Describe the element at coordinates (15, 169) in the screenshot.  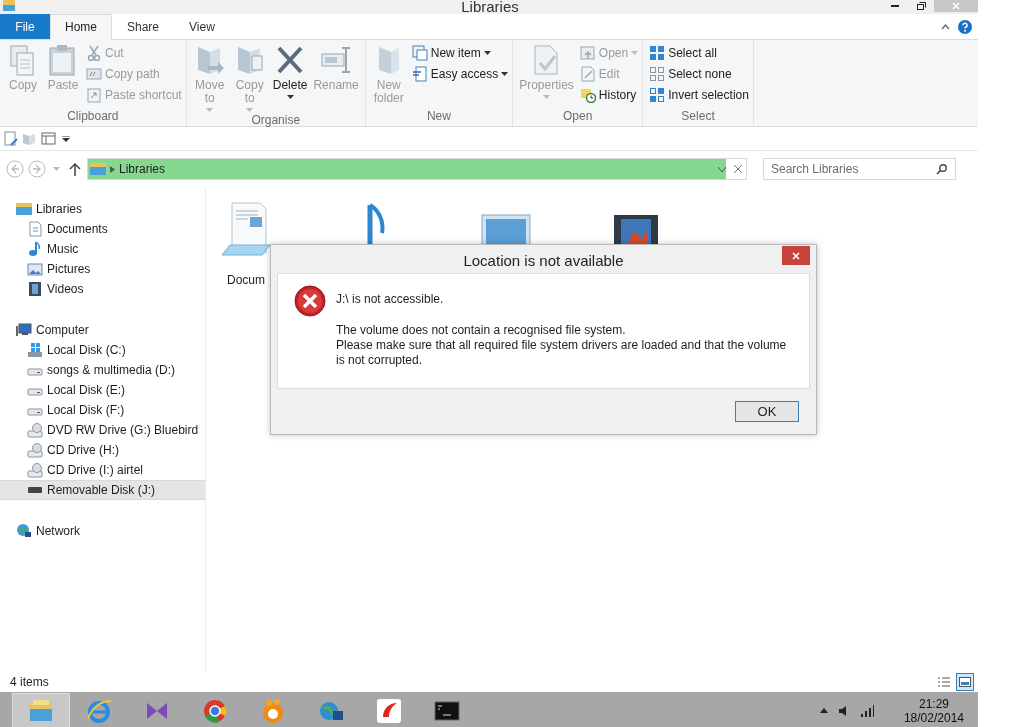
I see `back-icon` at that location.